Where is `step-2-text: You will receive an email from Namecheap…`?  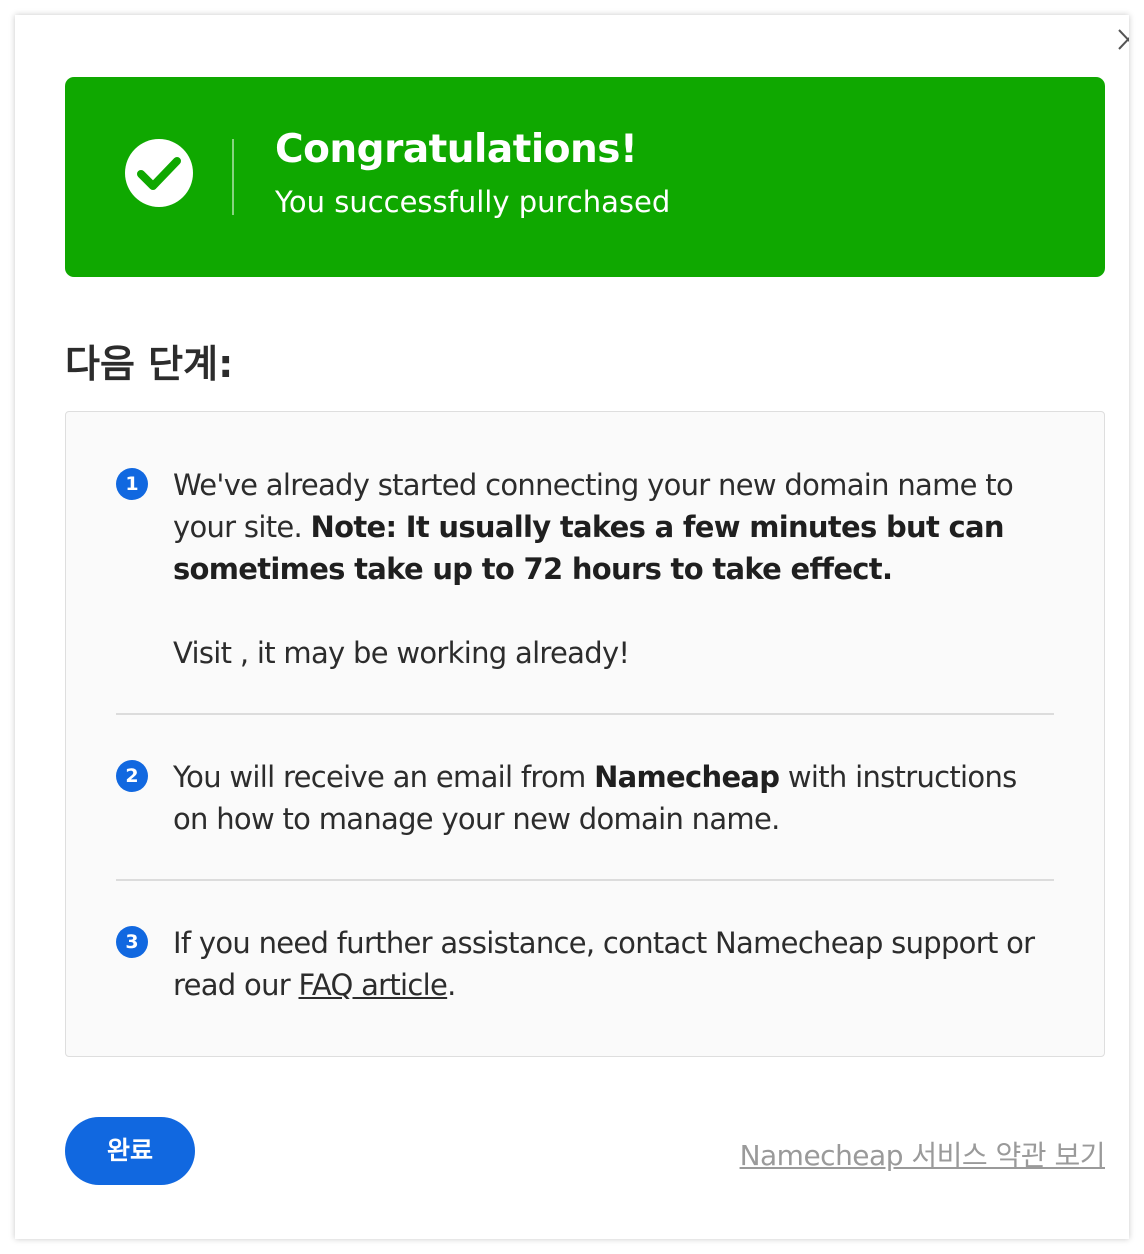
step-2-text: You will receive an email from Namecheap… is located at coordinates (613, 798).